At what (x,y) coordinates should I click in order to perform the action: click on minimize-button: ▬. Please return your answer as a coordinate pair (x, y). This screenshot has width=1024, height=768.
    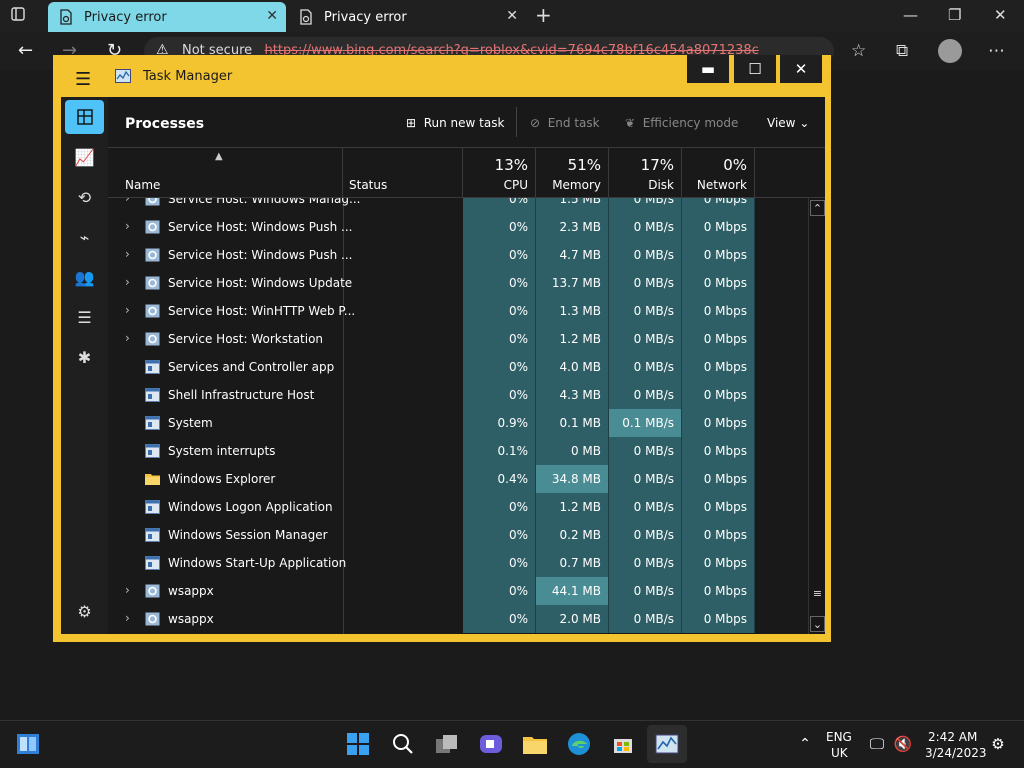
    Looking at the image, I should click on (708, 69).